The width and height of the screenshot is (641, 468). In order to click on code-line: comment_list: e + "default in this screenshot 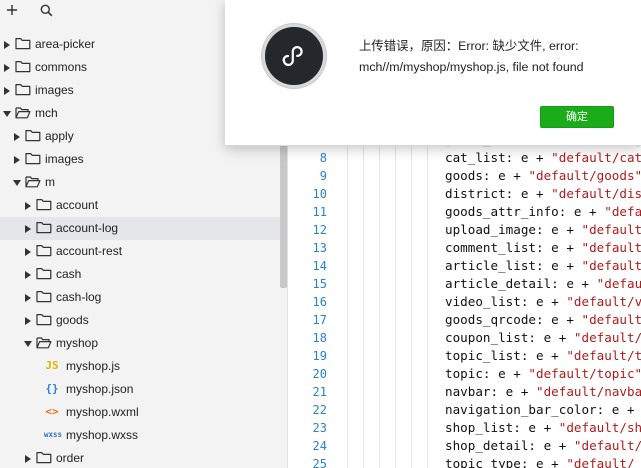, I will do `click(543, 248)`.